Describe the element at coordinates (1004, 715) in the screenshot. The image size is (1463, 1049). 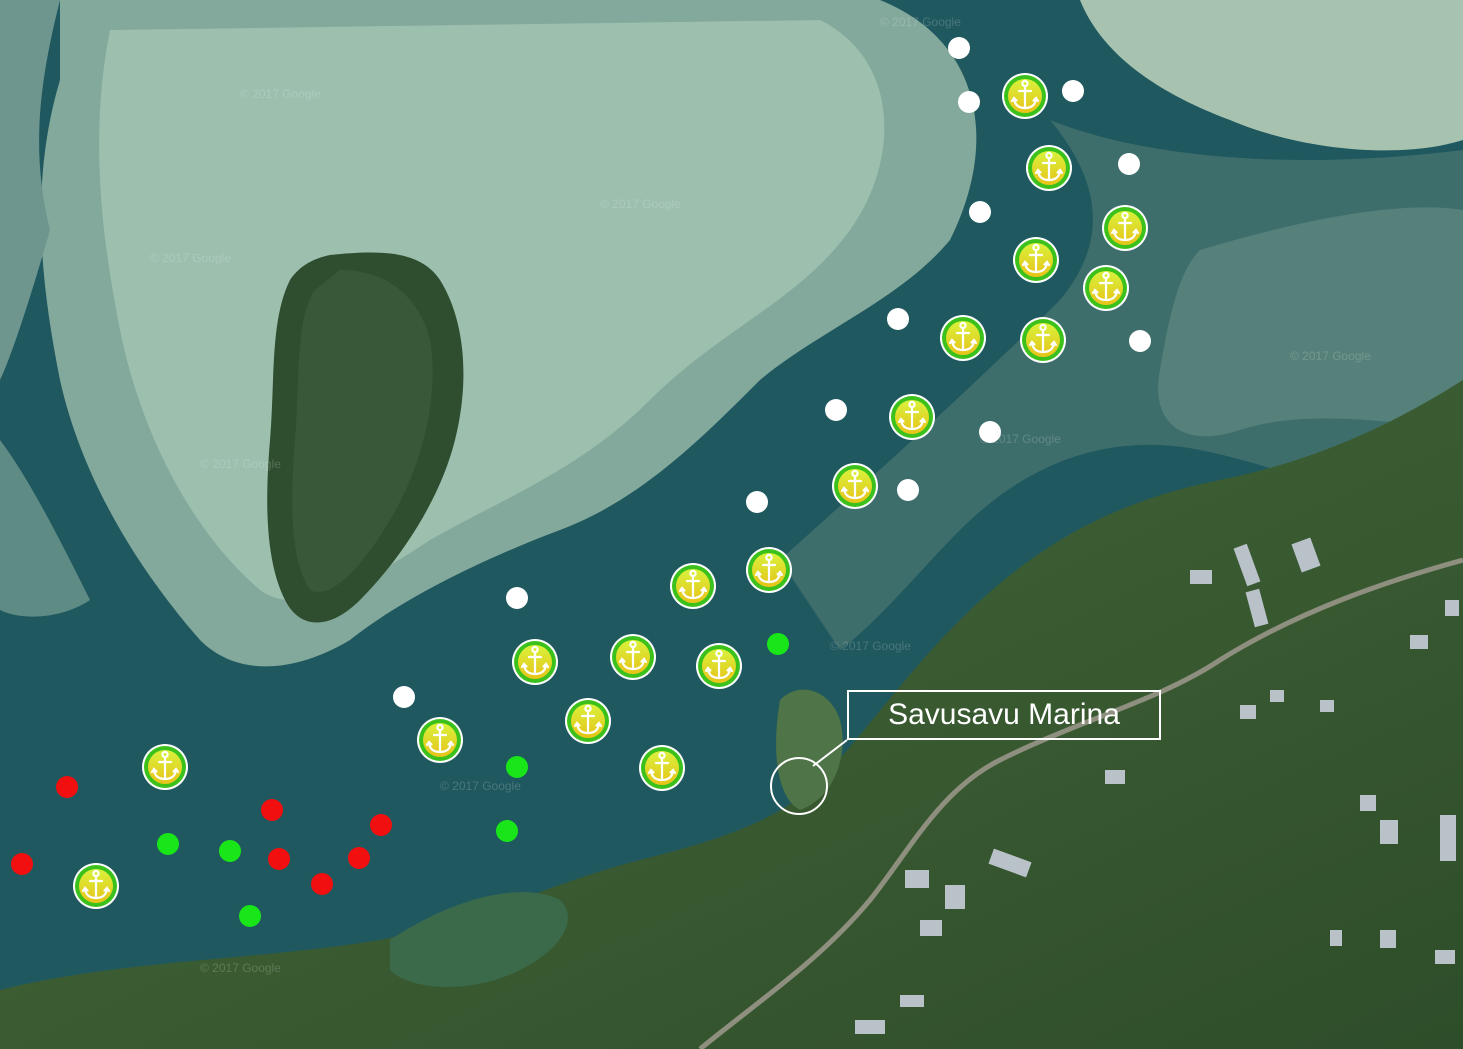
I see `marina-label: Savusavu Marina` at that location.